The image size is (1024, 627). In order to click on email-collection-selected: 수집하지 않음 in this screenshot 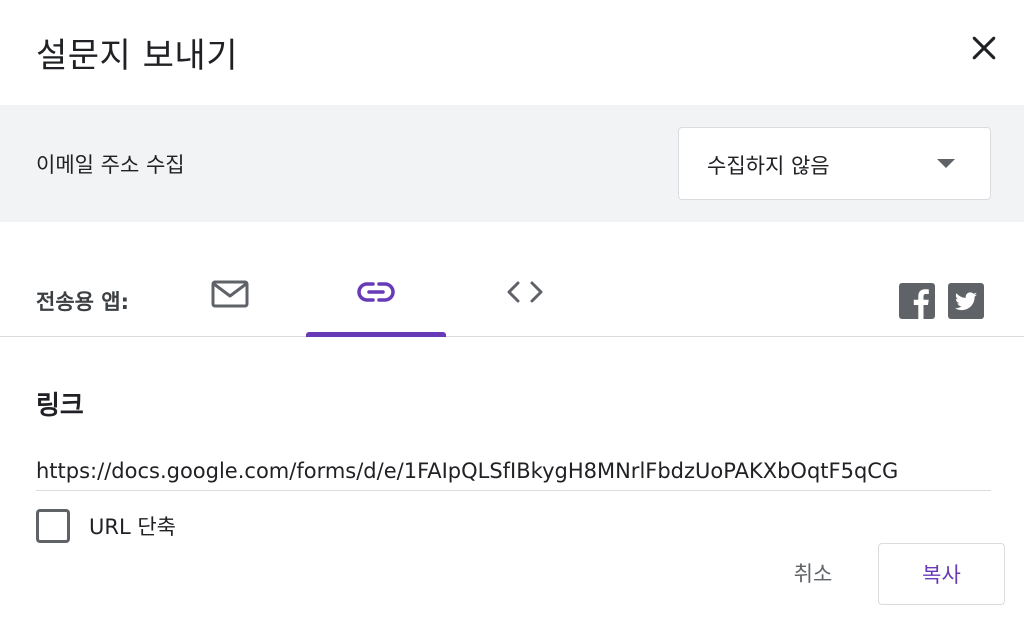, I will do `click(768, 166)`.